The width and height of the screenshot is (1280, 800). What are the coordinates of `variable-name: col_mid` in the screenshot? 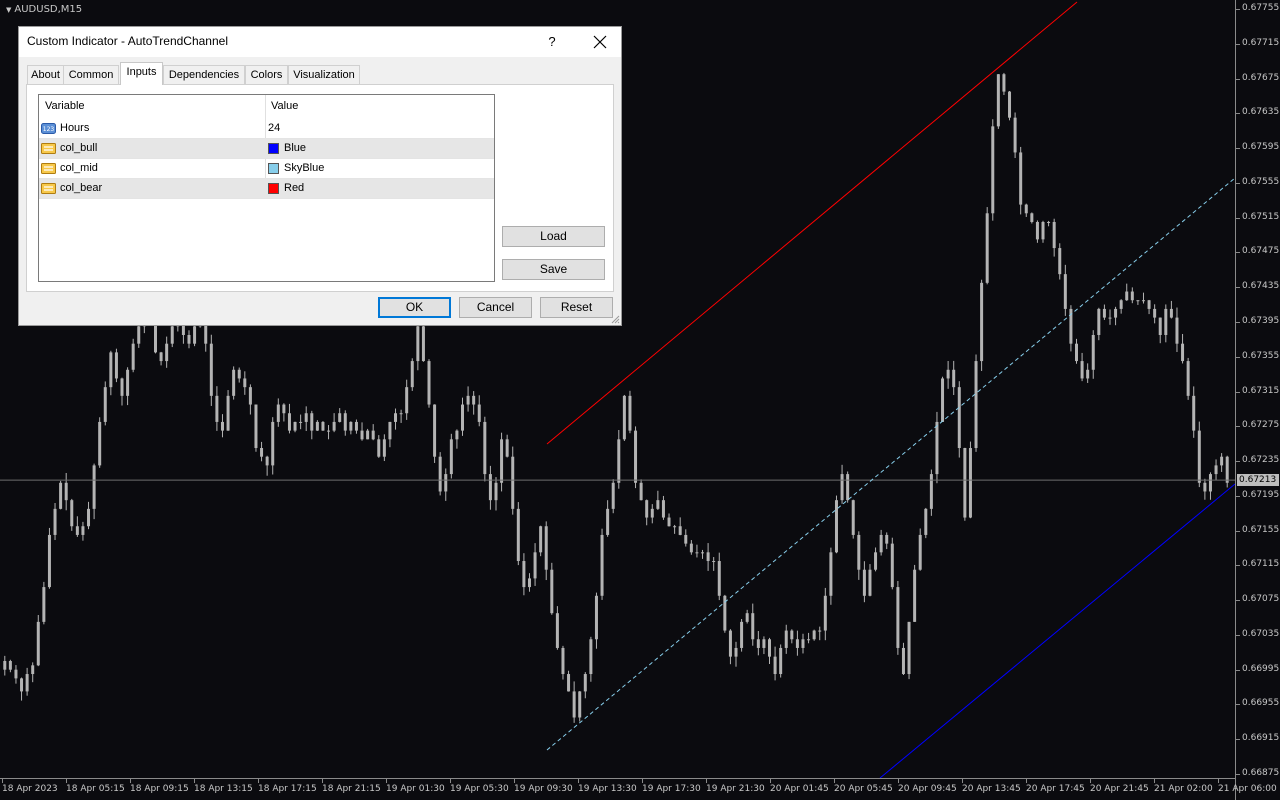 It's located at (79, 168).